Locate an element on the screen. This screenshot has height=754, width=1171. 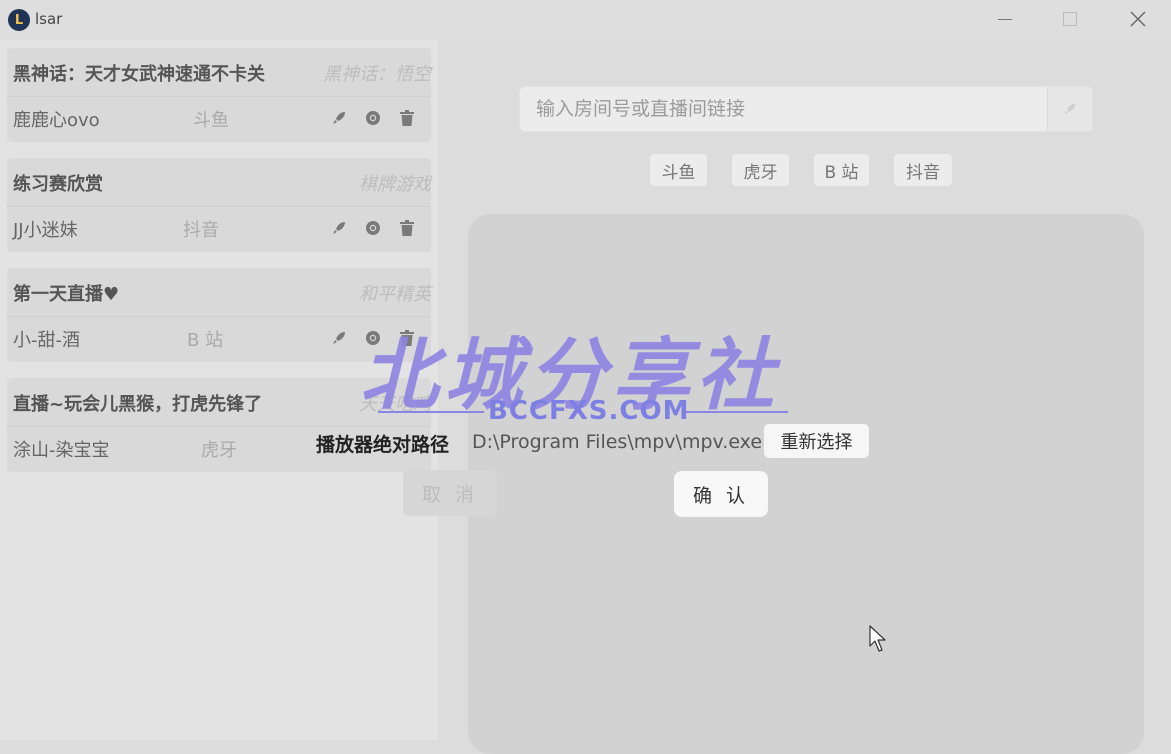
search-button is located at coordinates (1069, 109).